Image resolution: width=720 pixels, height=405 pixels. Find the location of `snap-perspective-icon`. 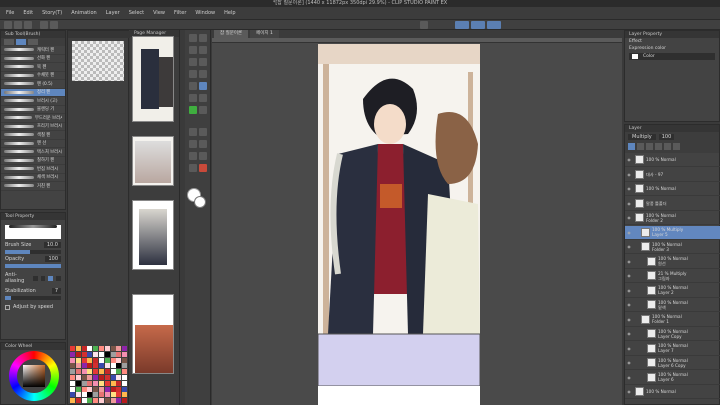

snap-perspective-icon is located at coordinates (494, 25).